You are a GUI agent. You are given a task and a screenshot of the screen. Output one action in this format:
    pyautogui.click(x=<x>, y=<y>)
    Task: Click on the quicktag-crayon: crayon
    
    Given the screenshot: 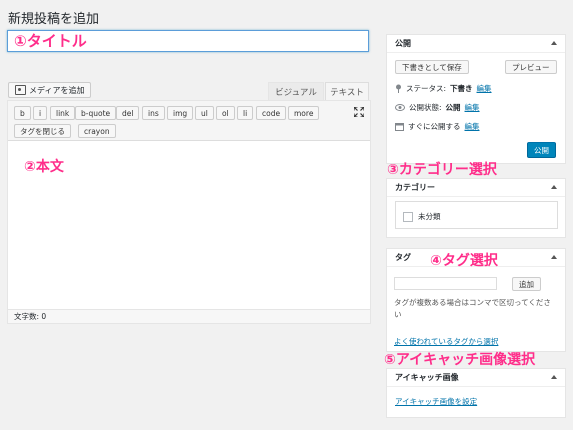 What is the action you would take?
    pyautogui.click(x=97, y=131)
    